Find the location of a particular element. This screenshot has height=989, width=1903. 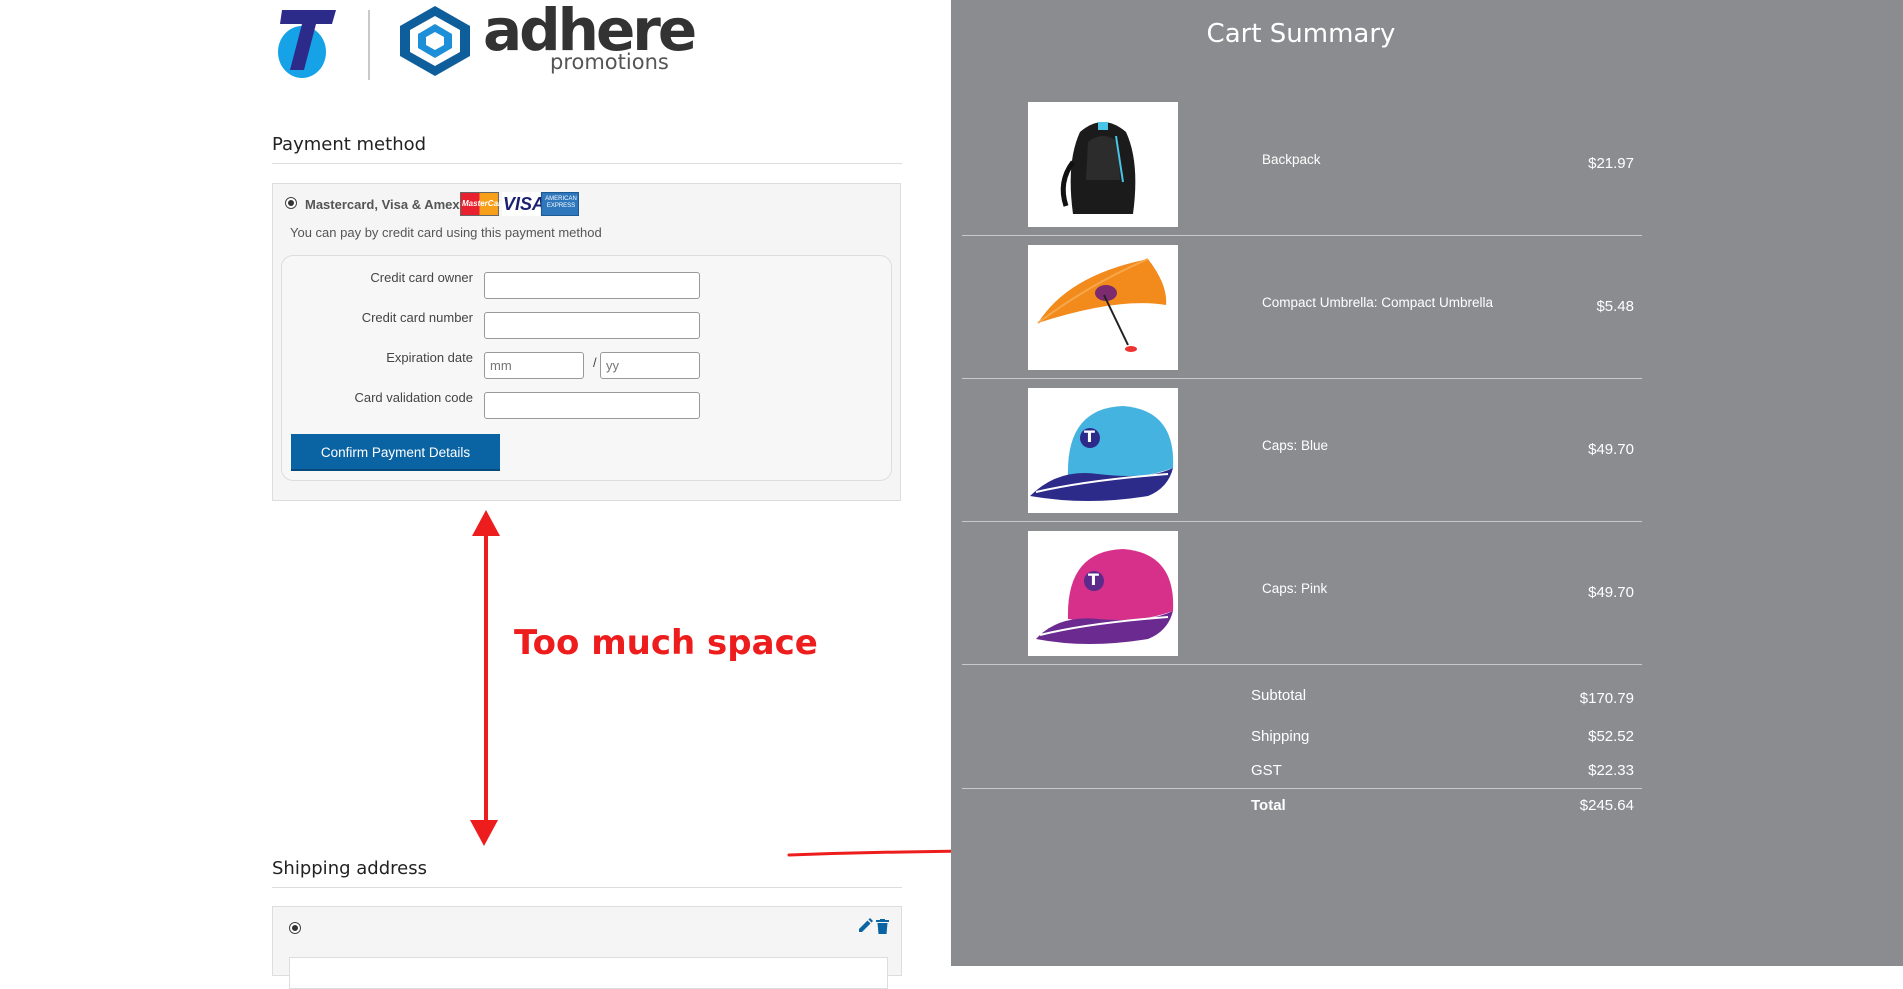

cart-item: T Caps: Blue $49.70 is located at coordinates (1302, 450).